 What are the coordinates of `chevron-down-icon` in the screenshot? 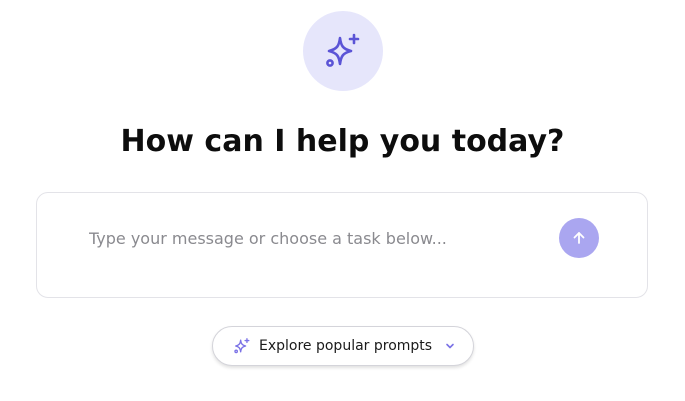 It's located at (450, 346).